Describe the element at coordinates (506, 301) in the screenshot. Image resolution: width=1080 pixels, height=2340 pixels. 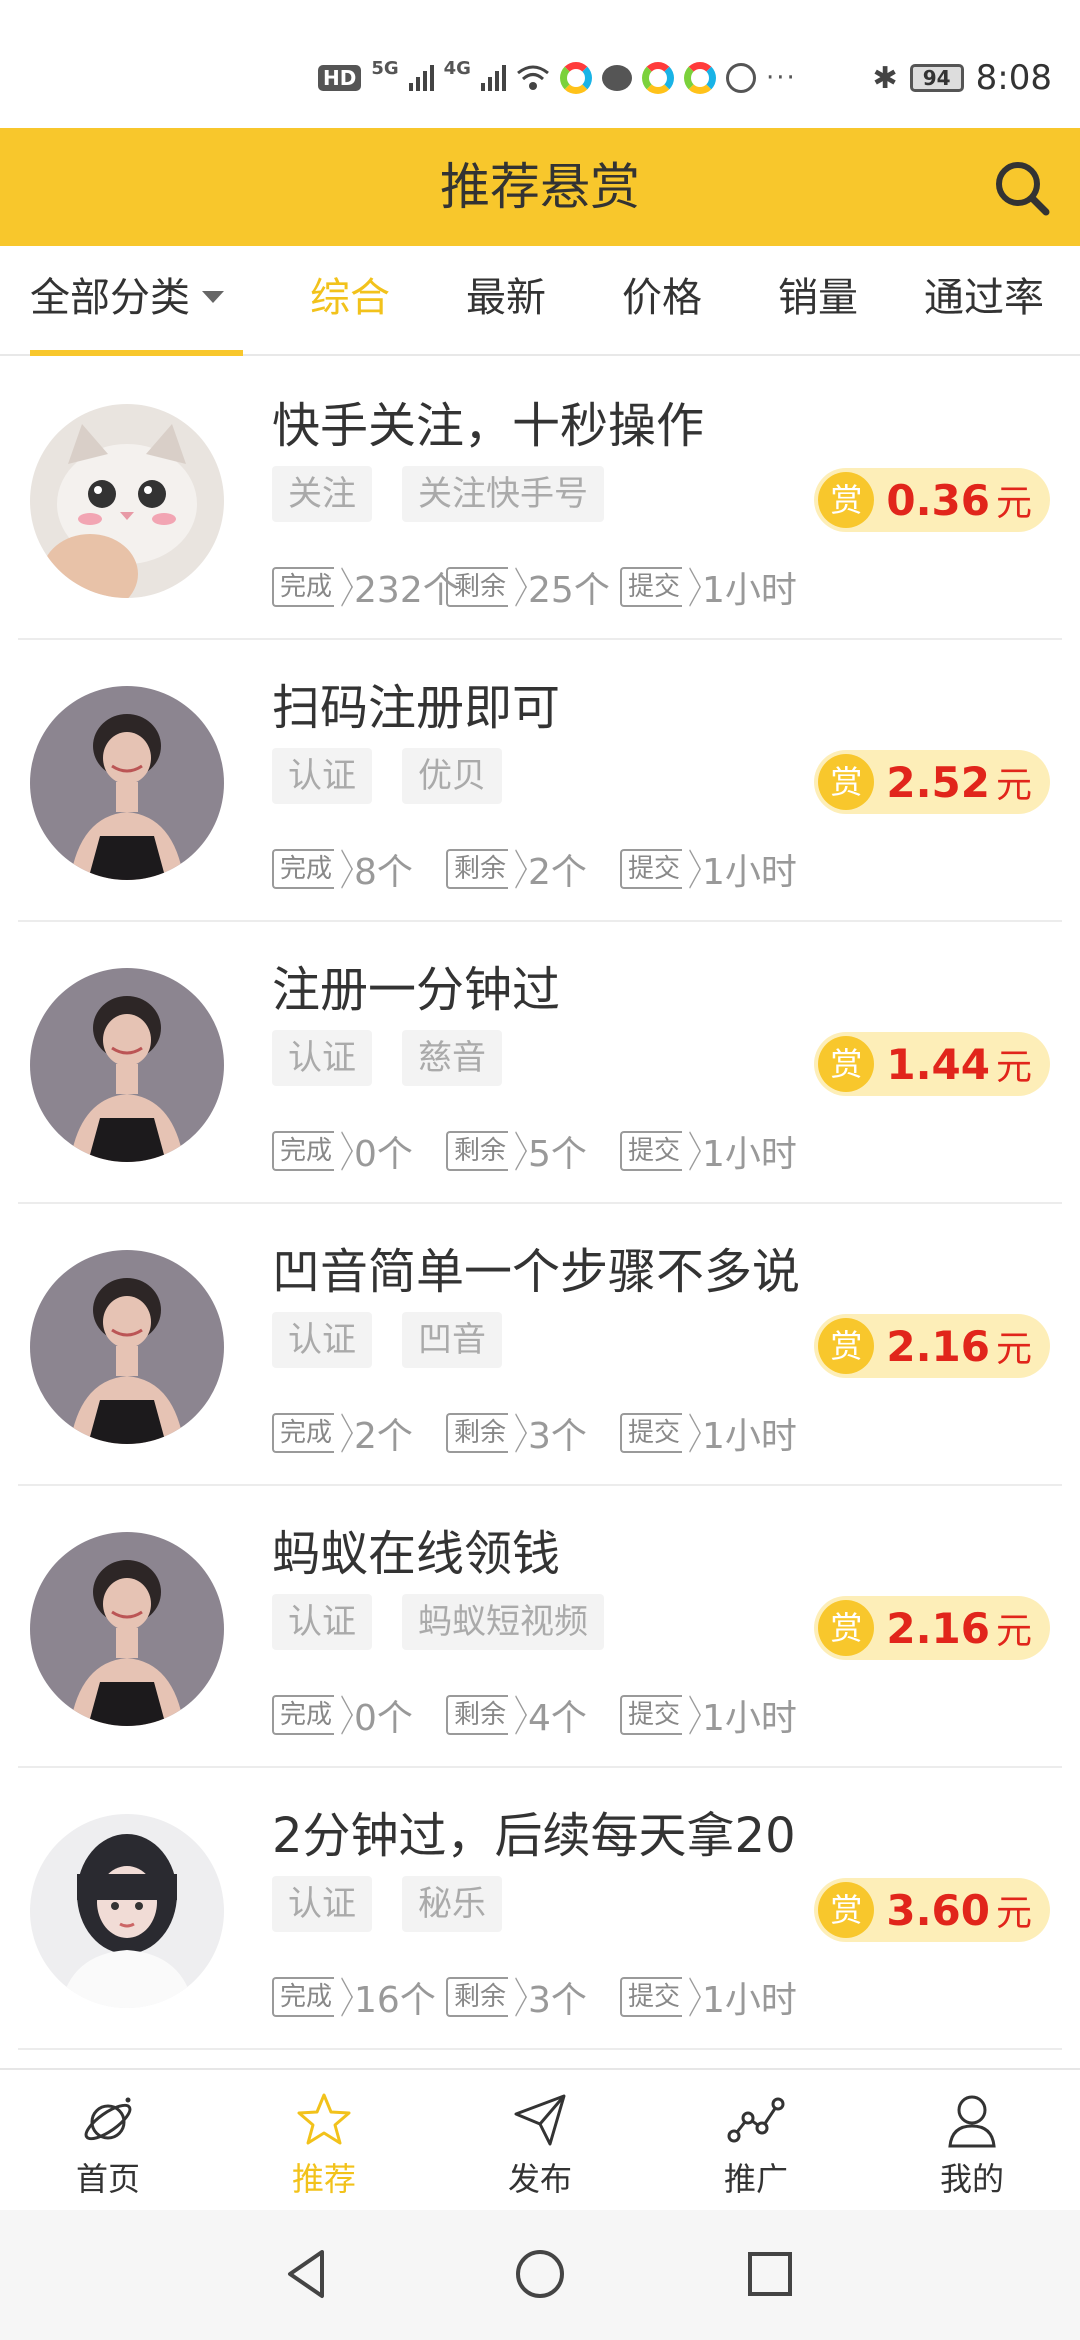
I see `tab-latest: 最新` at that location.